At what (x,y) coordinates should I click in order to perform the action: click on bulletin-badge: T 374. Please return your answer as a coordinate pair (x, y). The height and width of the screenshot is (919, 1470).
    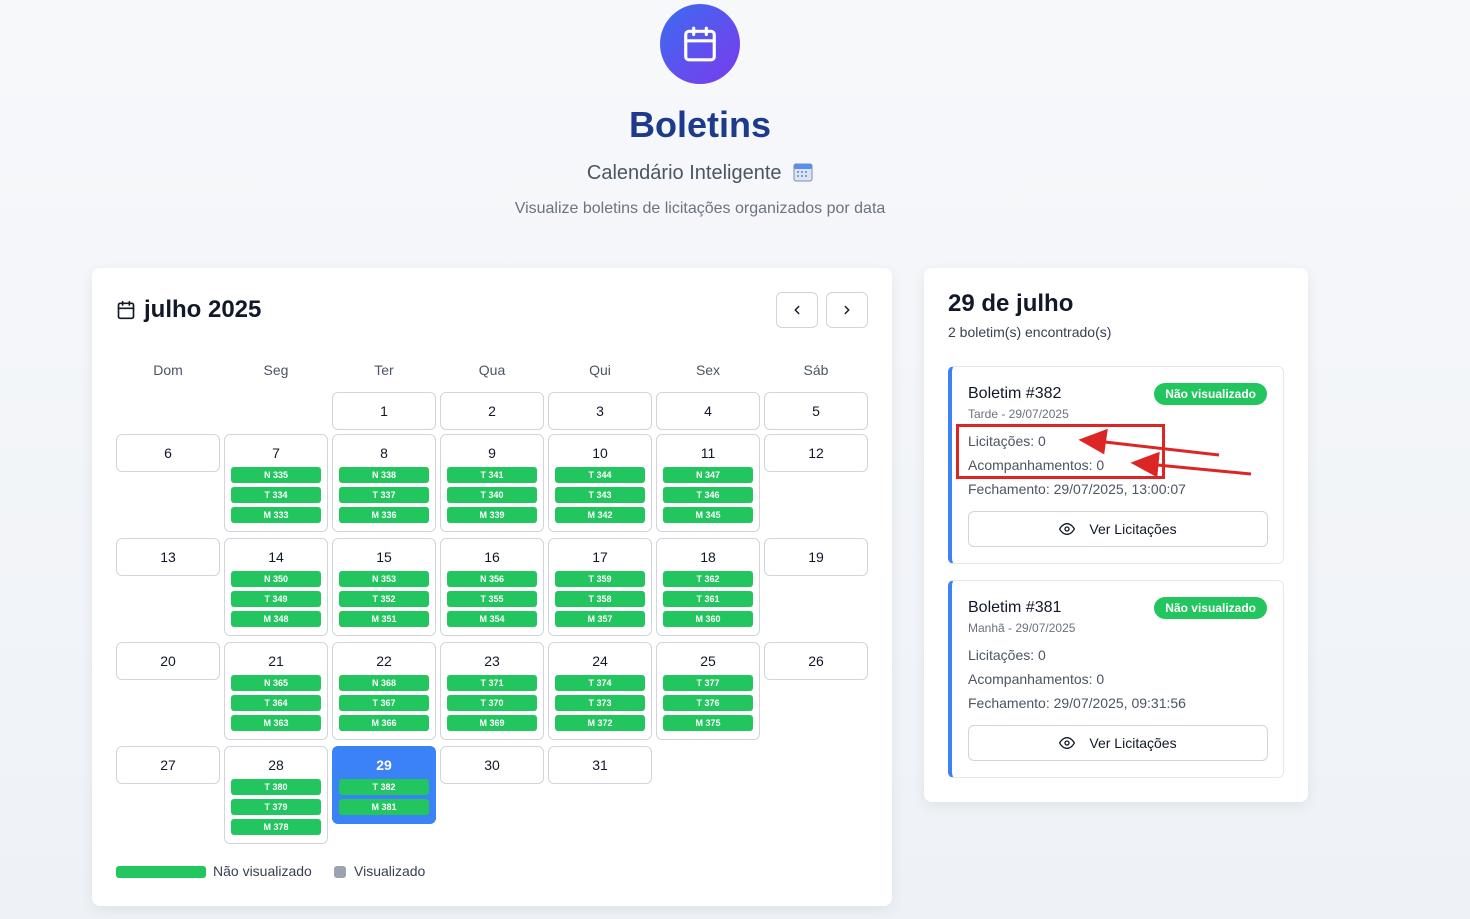
    Looking at the image, I should click on (600, 683).